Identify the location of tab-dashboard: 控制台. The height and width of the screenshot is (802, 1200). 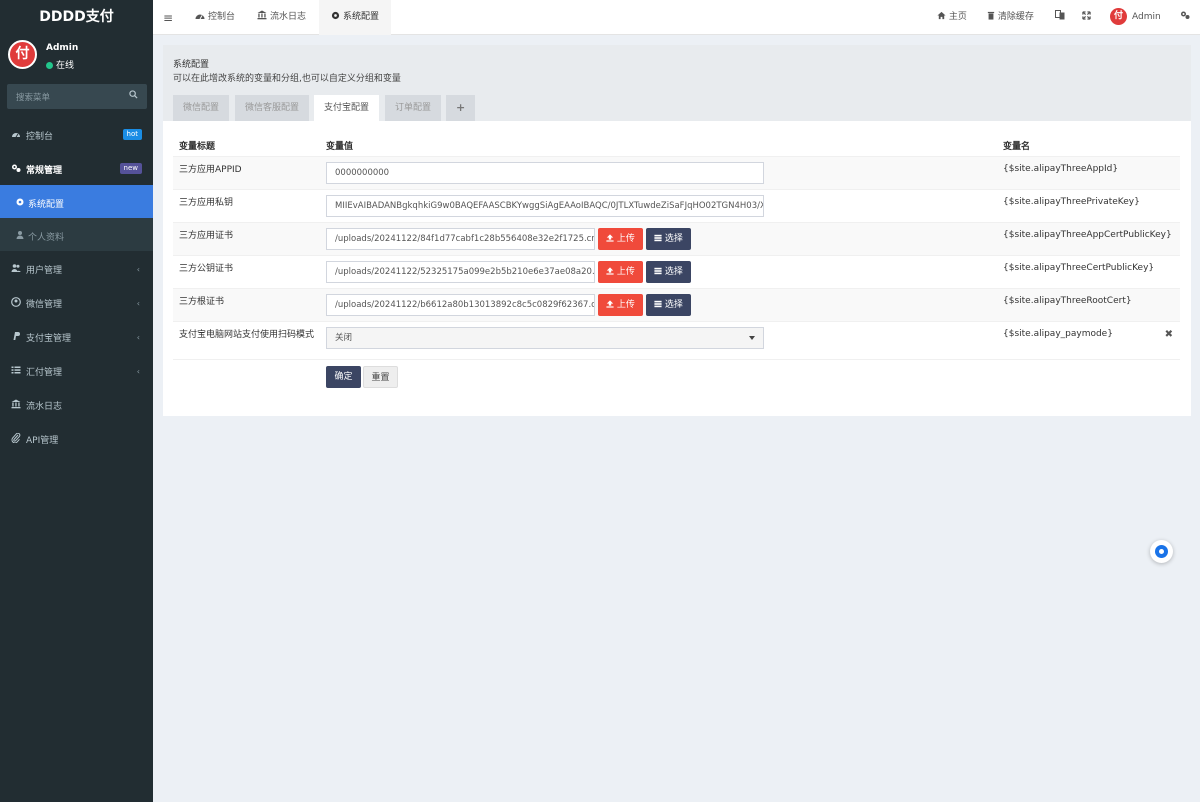
(215, 17).